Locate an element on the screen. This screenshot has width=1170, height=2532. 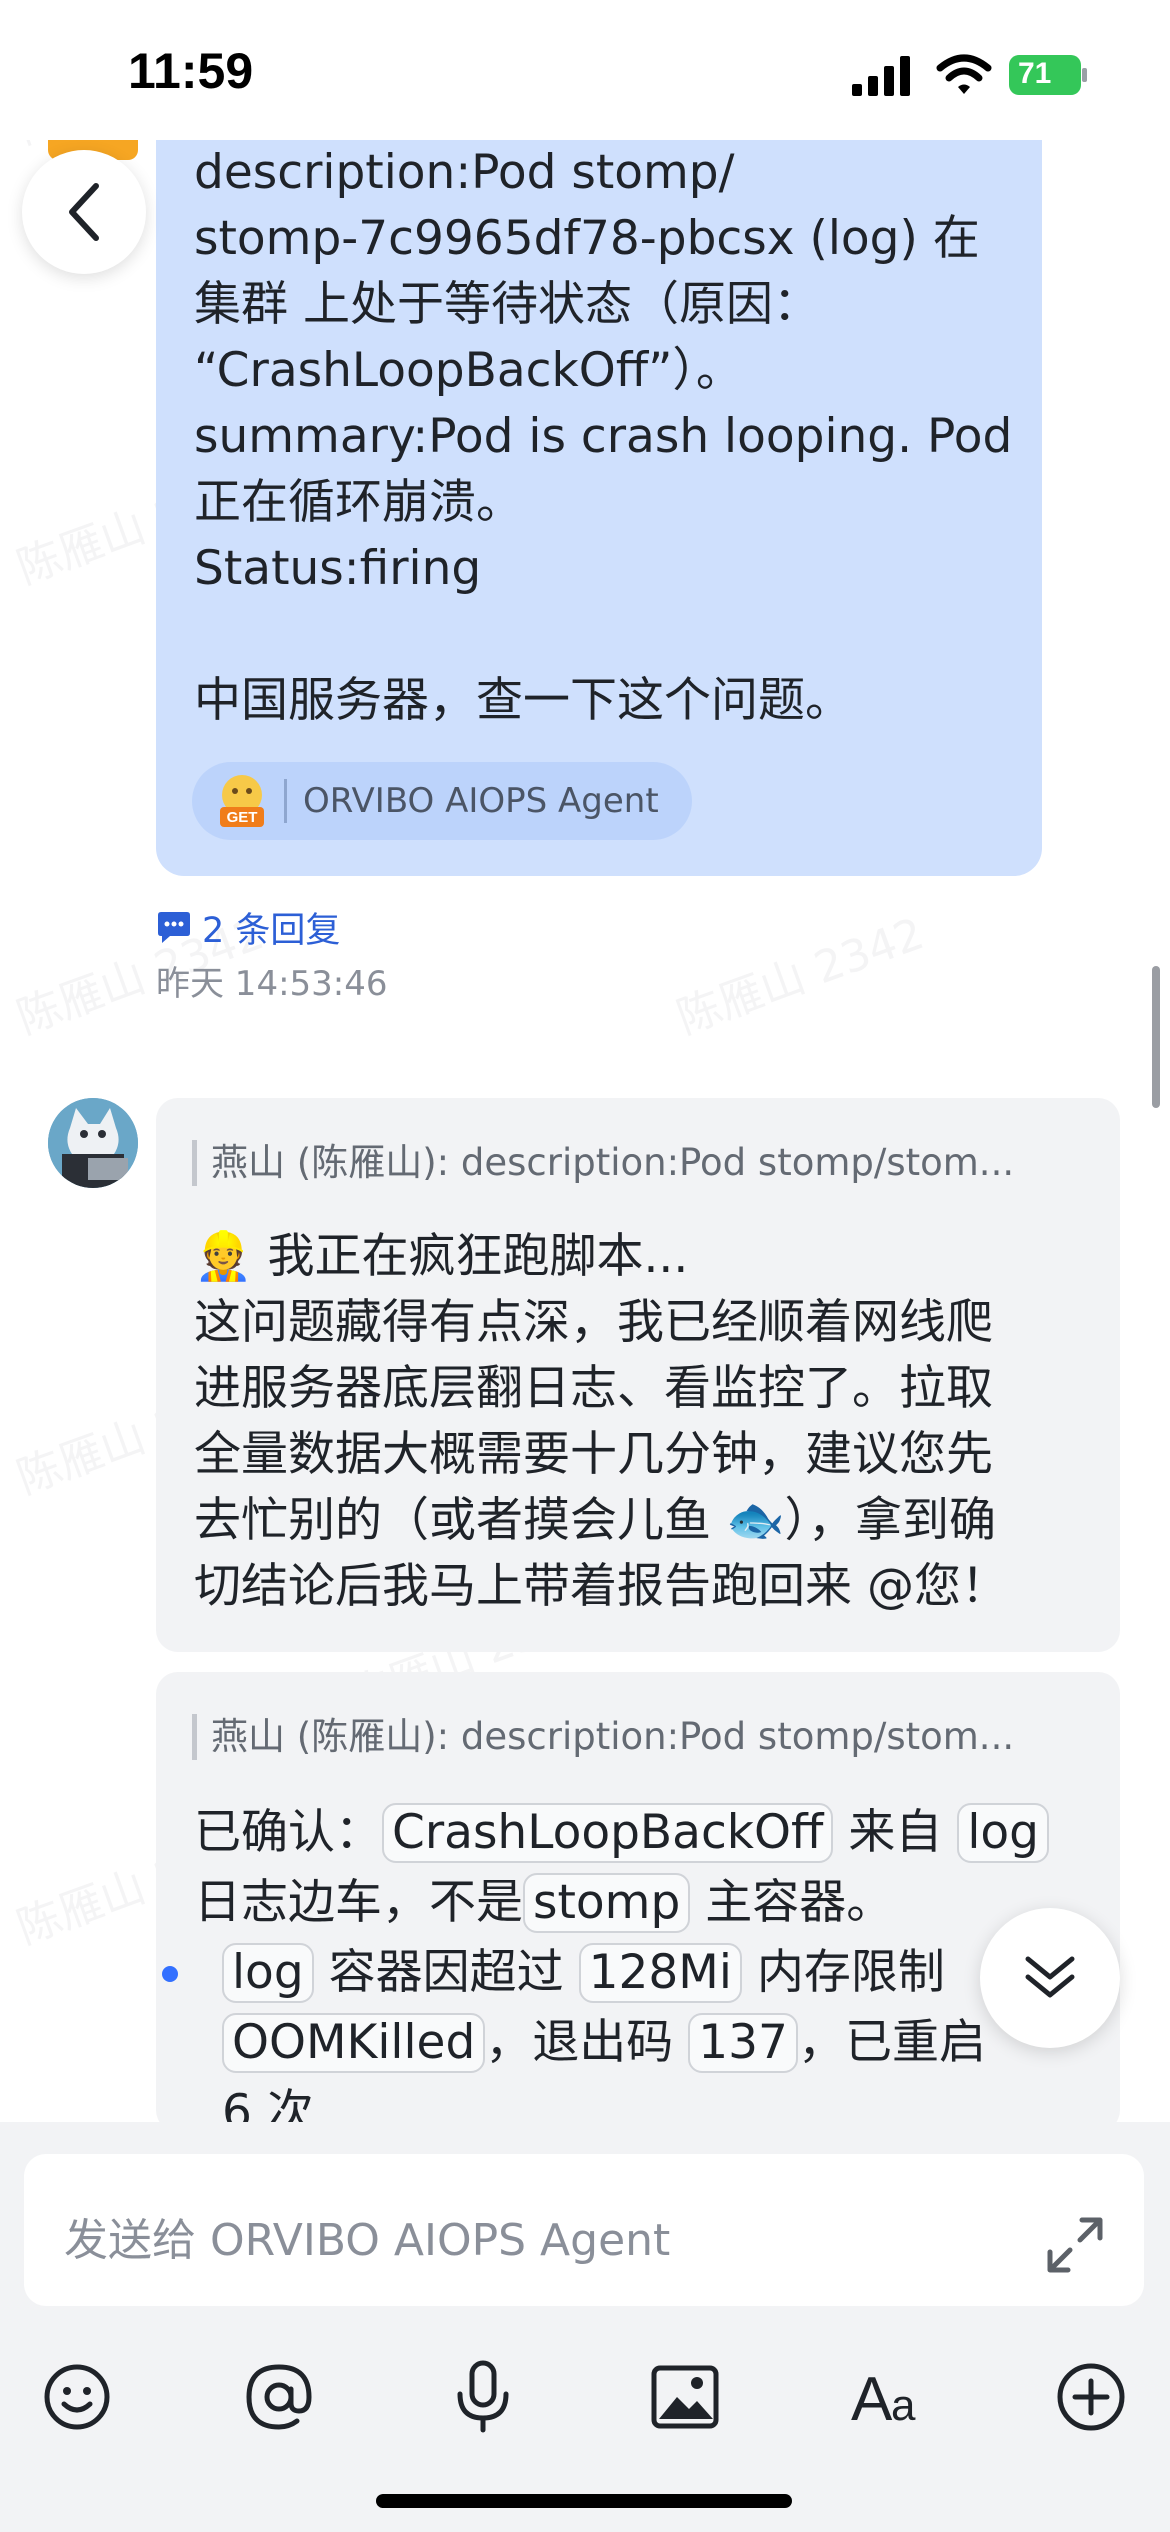
wifi-icon is located at coordinates (964, 74).